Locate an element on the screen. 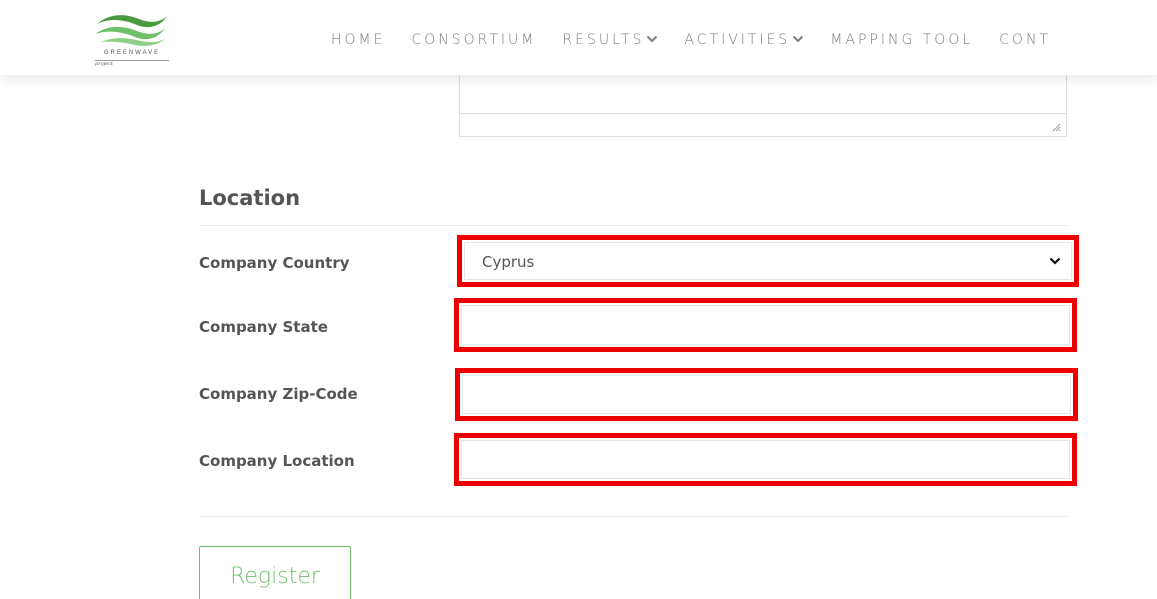 This screenshot has width=1157, height=599. company-location-highlight is located at coordinates (765, 459).